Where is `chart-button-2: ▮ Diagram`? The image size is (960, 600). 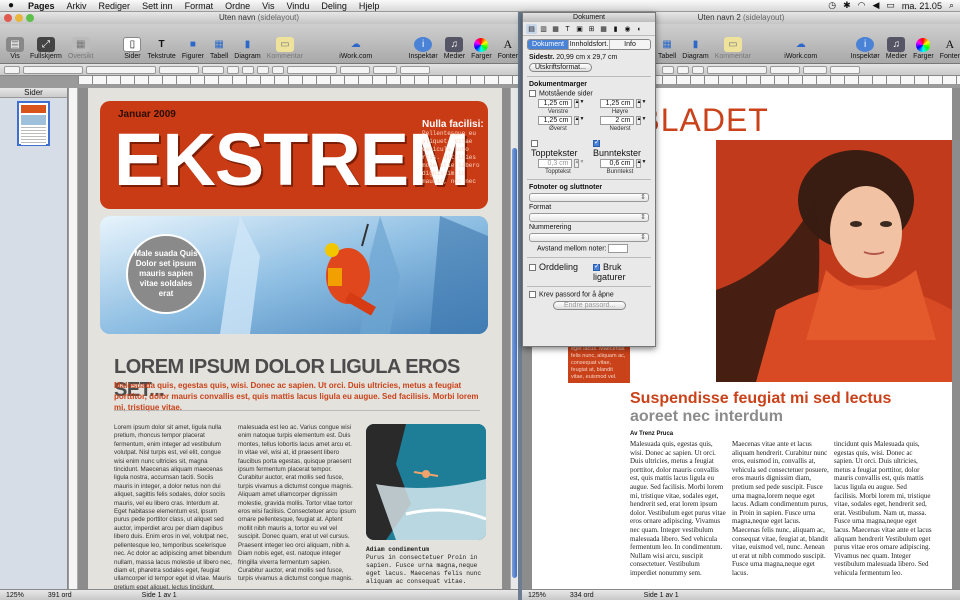
chart-button-2: ▮ Diagram is located at coordinates (695, 48).